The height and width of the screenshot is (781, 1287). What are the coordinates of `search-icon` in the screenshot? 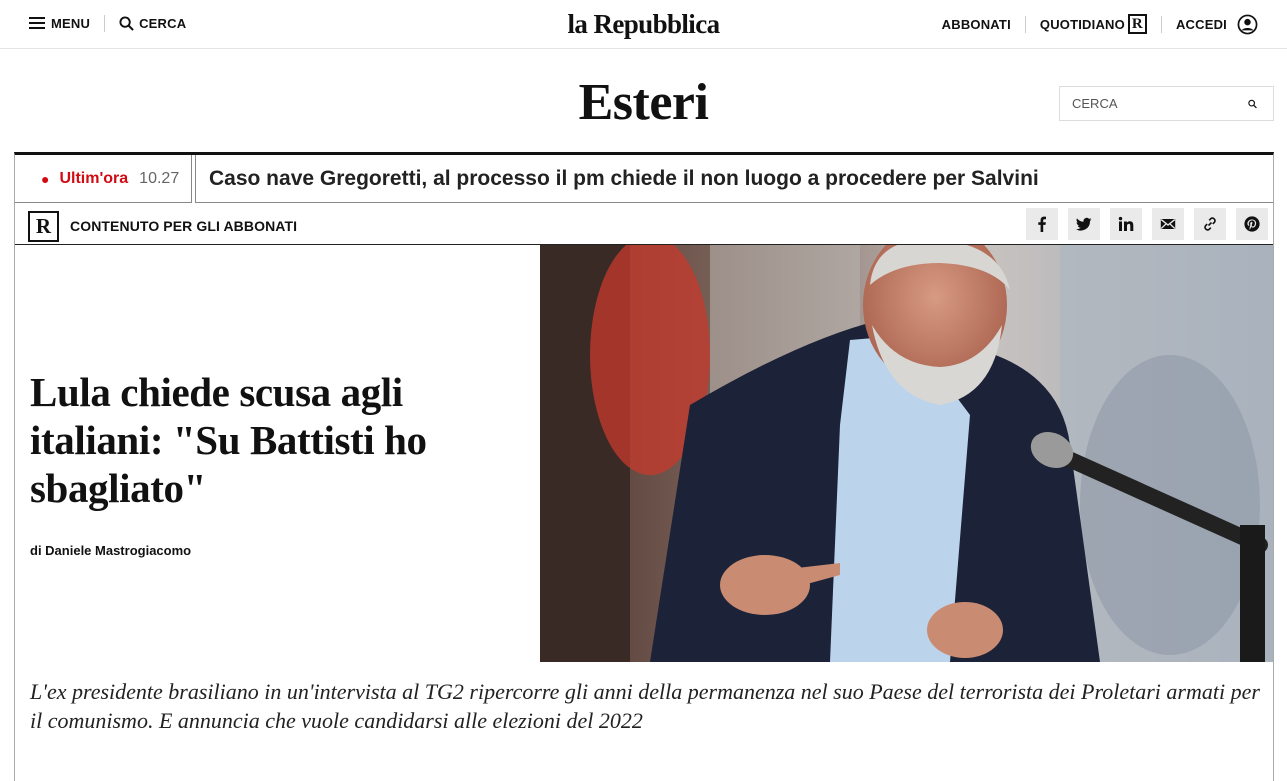 It's located at (1252, 104).